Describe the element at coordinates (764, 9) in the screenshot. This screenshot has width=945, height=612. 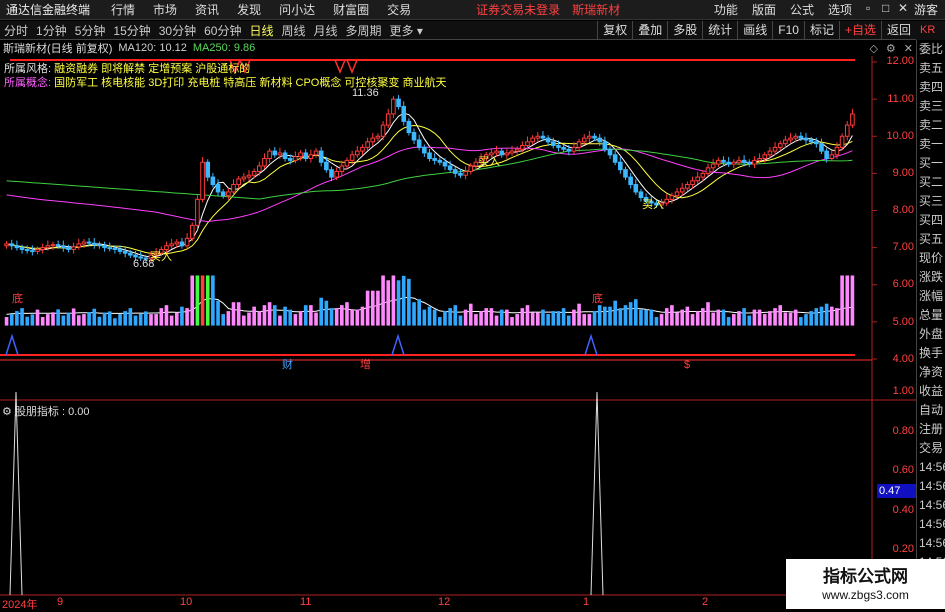
I see `menu-banmian: 版面` at that location.